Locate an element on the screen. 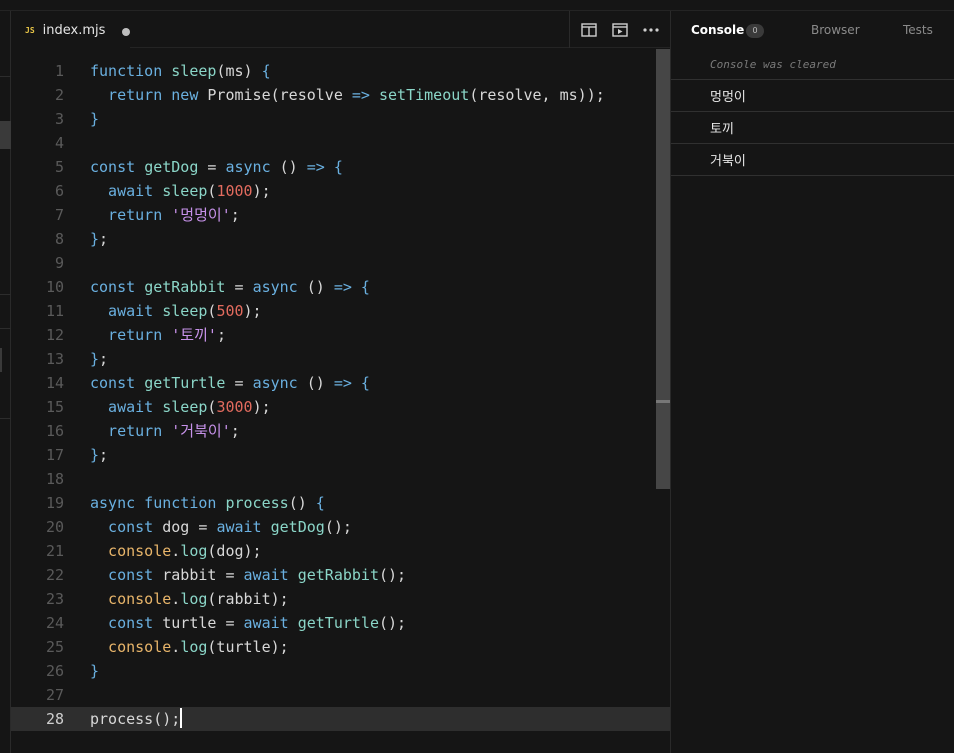 The image size is (954, 753). file-tab-index-mjs: JS index.mjs is located at coordinates (70, 30).